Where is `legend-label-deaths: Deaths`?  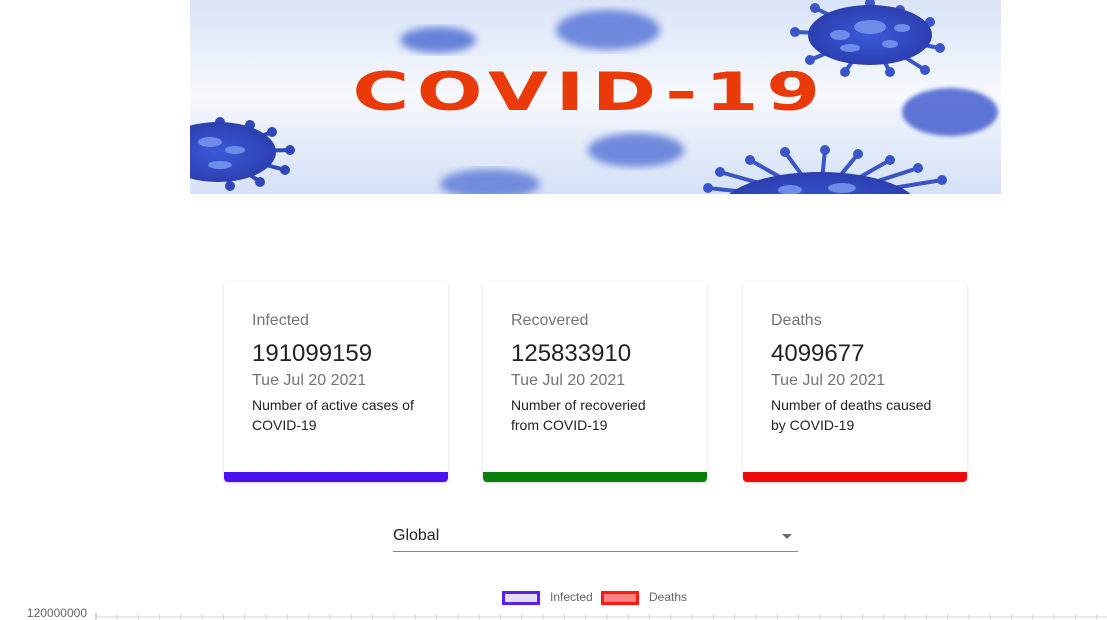 legend-label-deaths: Deaths is located at coordinates (668, 597).